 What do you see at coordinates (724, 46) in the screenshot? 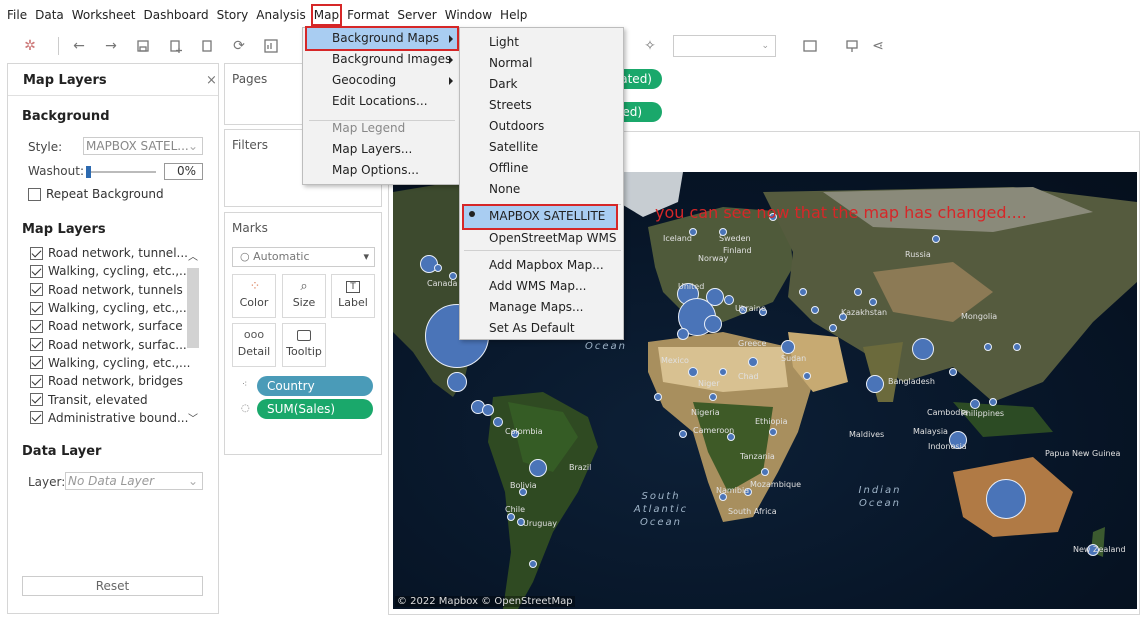
I see `fit-dropdown: ⌄` at bounding box center [724, 46].